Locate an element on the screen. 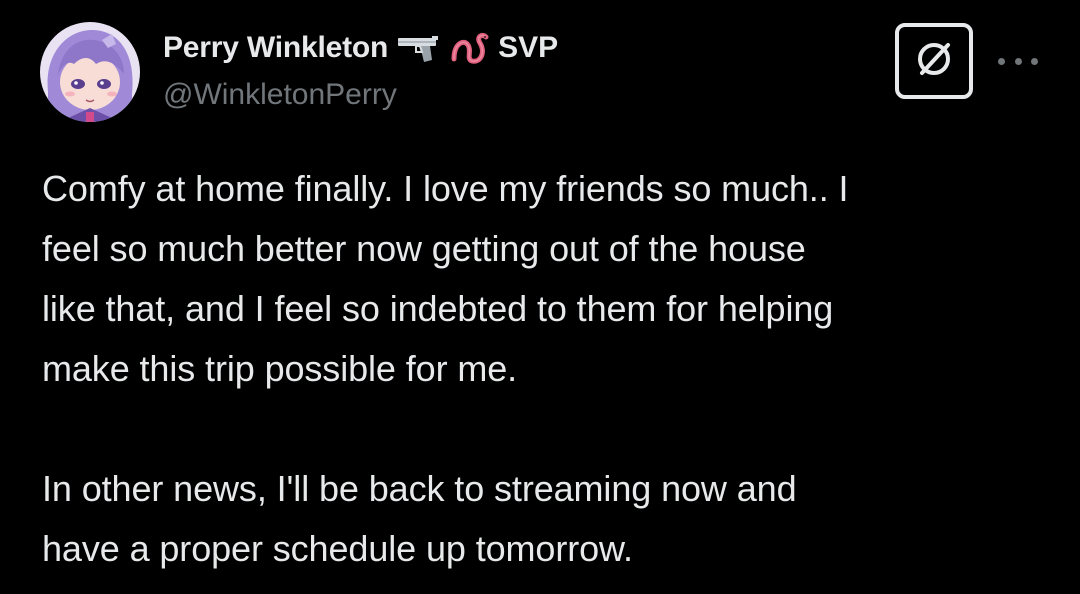  grok-slash-circle-icon is located at coordinates (934, 61).